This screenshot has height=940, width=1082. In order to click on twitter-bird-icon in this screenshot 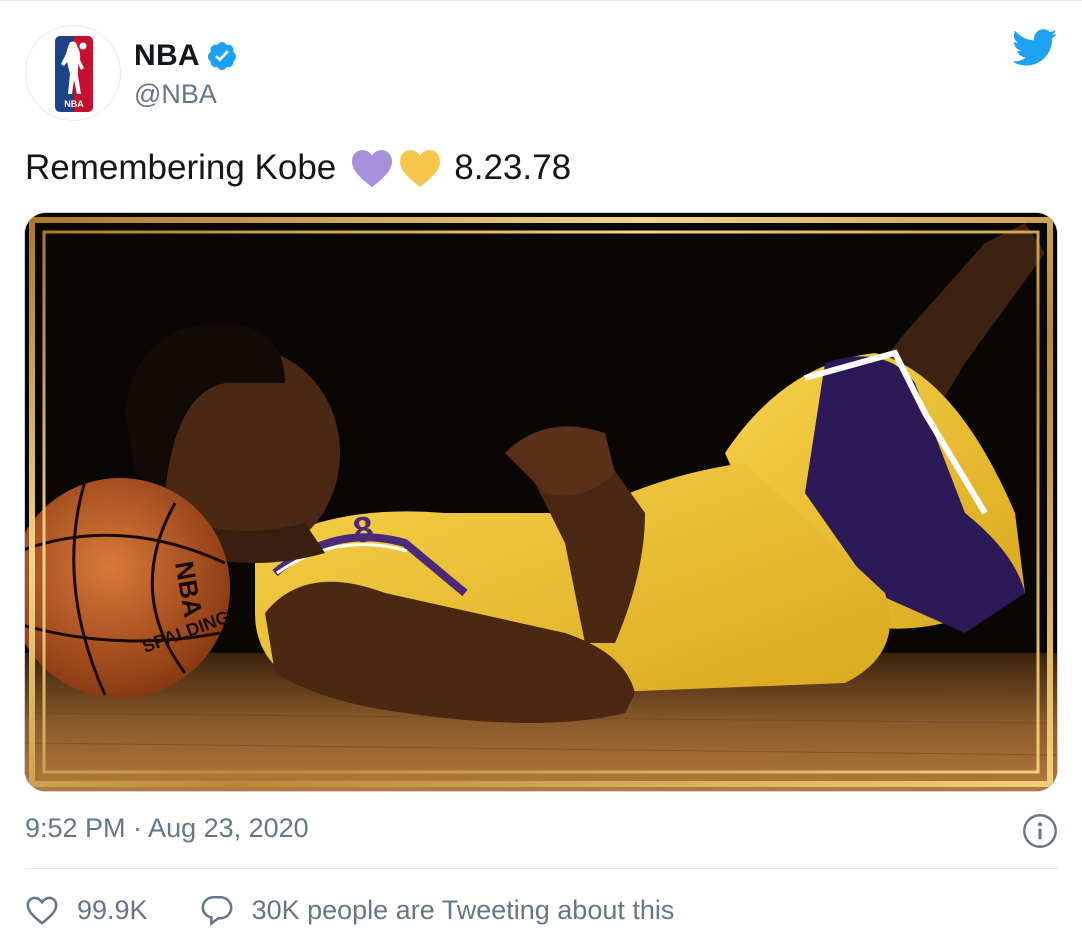, I will do `click(1035, 48)`.